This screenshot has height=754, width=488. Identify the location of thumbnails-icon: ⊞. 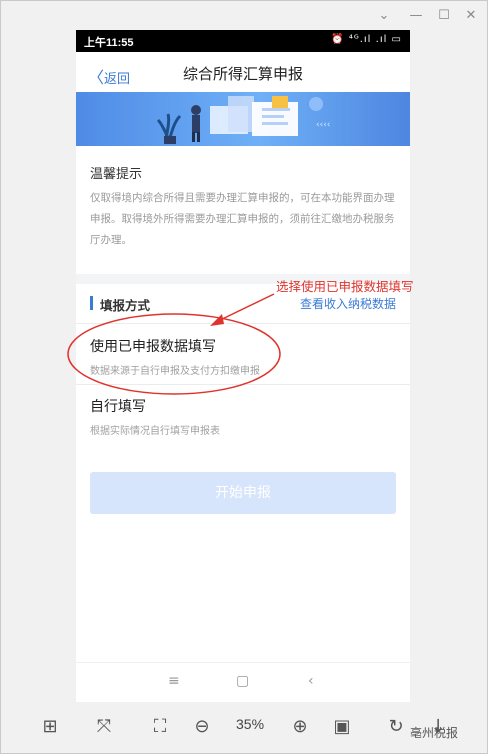
(50, 727).